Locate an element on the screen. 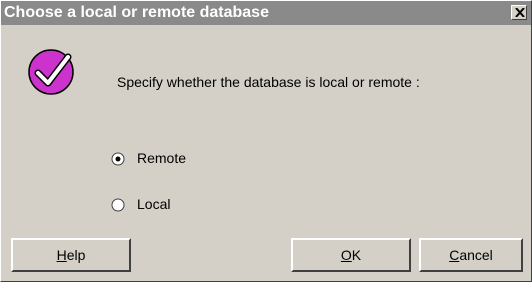  ok-label-rest: K is located at coordinates (356, 255).